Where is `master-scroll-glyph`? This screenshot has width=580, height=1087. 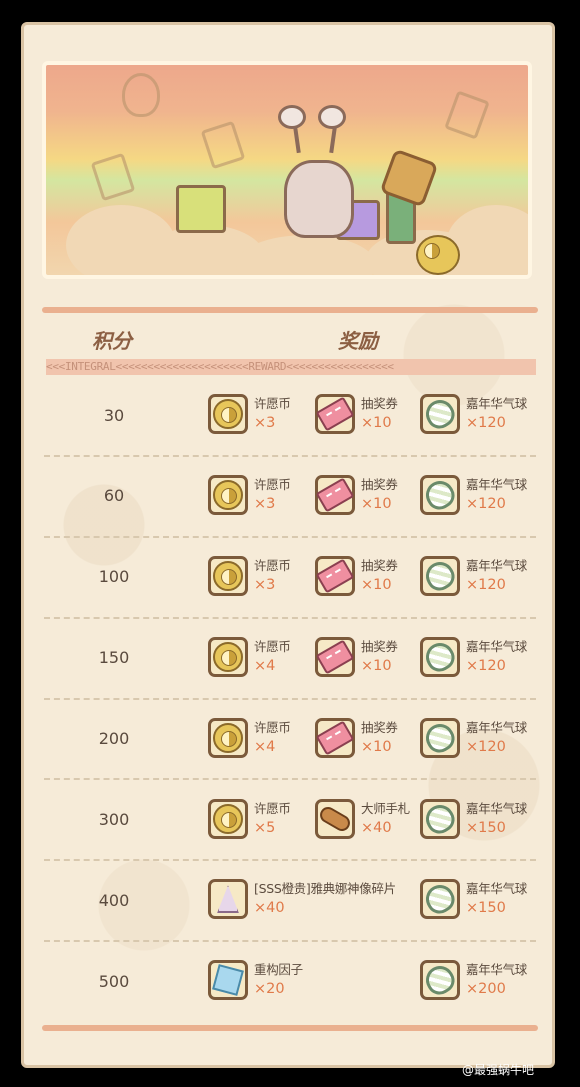
master-scroll-glyph is located at coordinates (335, 818).